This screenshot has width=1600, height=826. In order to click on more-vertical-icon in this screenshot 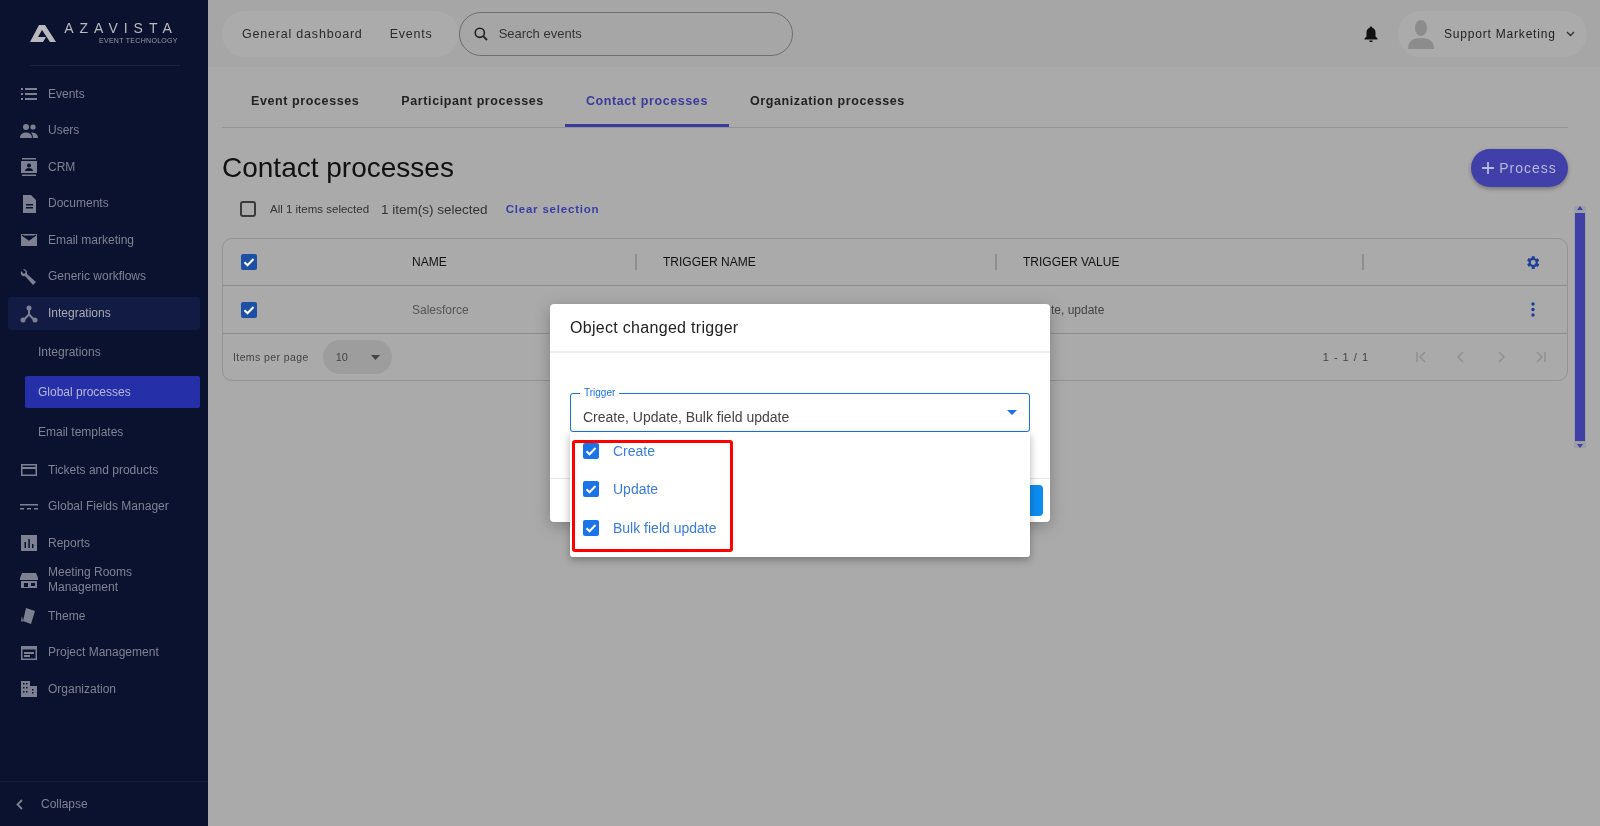, I will do `click(1533, 309)`.